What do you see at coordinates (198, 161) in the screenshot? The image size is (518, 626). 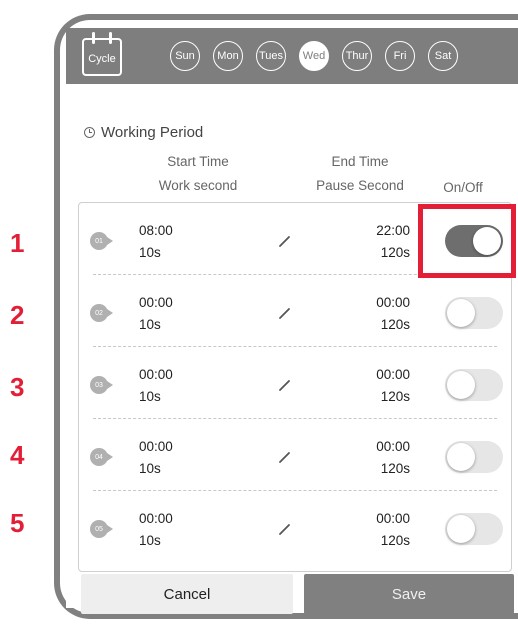 I see `col-start-header: Start Time` at bounding box center [198, 161].